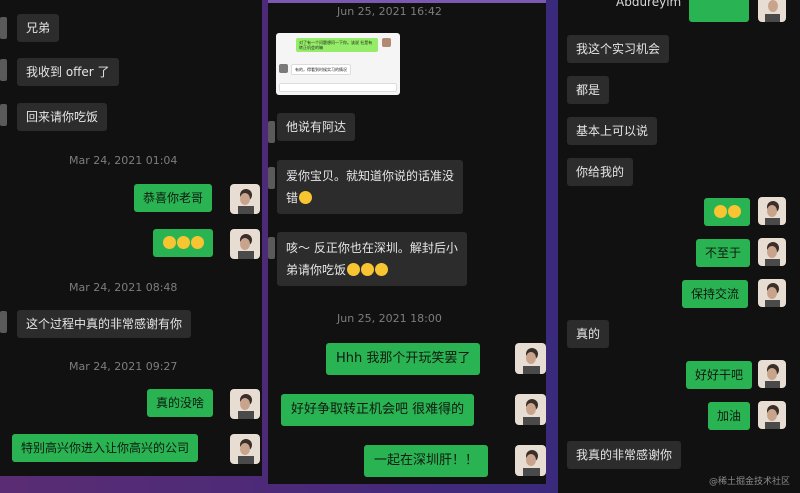 The width and height of the screenshot is (800, 493). I want to click on message-outgoing: 特别高兴你进入让你高兴的公司, so click(105, 448).